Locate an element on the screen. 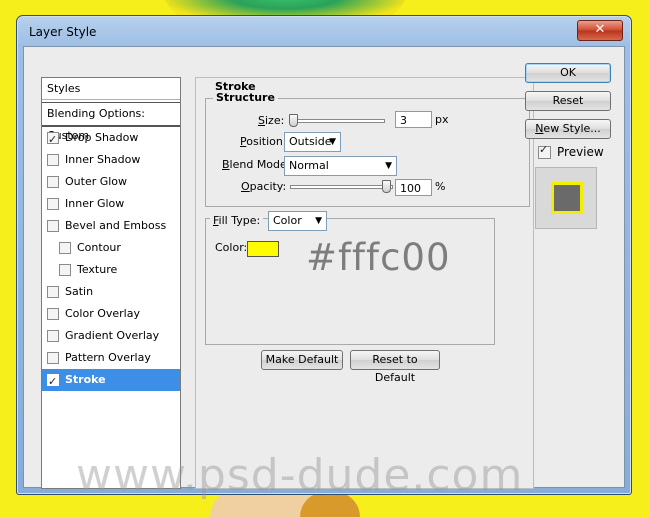 This screenshot has height=518, width=650. structure-group-title: Structure is located at coordinates (245, 97).